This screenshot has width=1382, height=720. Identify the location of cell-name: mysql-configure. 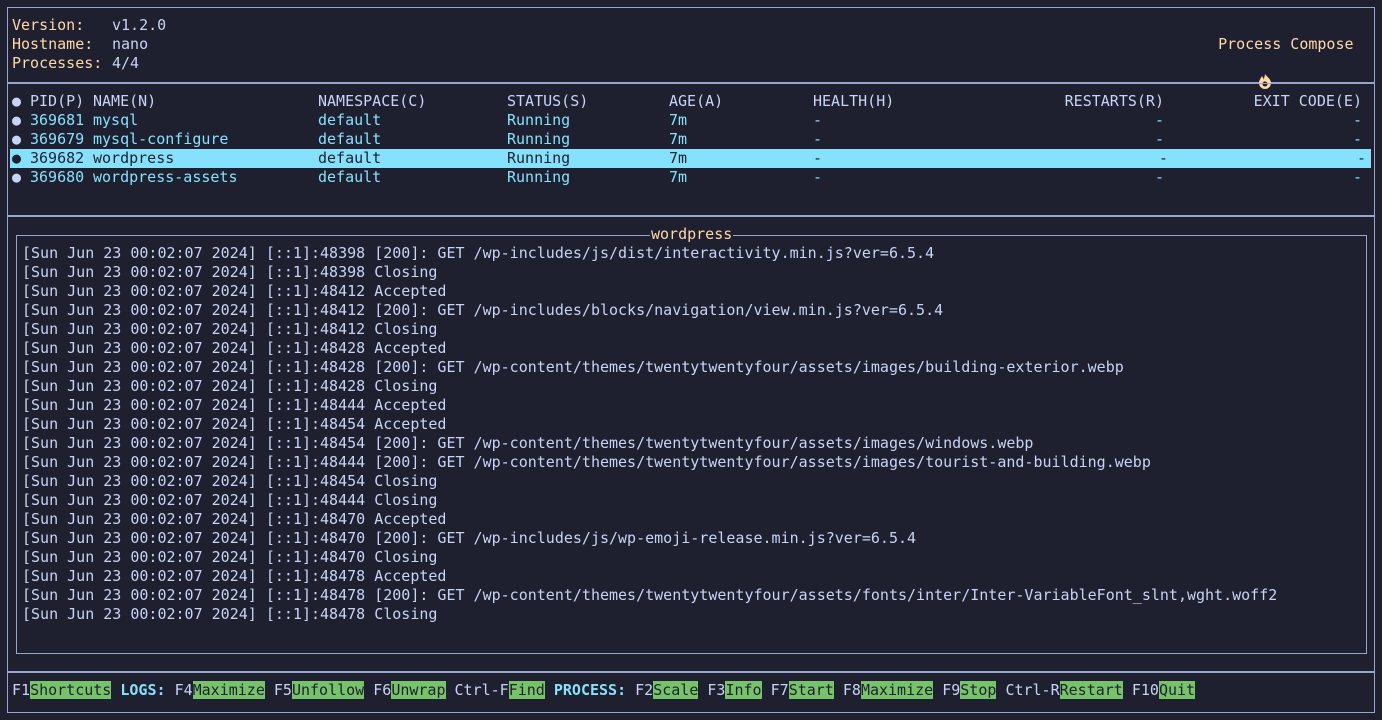
(161, 139).